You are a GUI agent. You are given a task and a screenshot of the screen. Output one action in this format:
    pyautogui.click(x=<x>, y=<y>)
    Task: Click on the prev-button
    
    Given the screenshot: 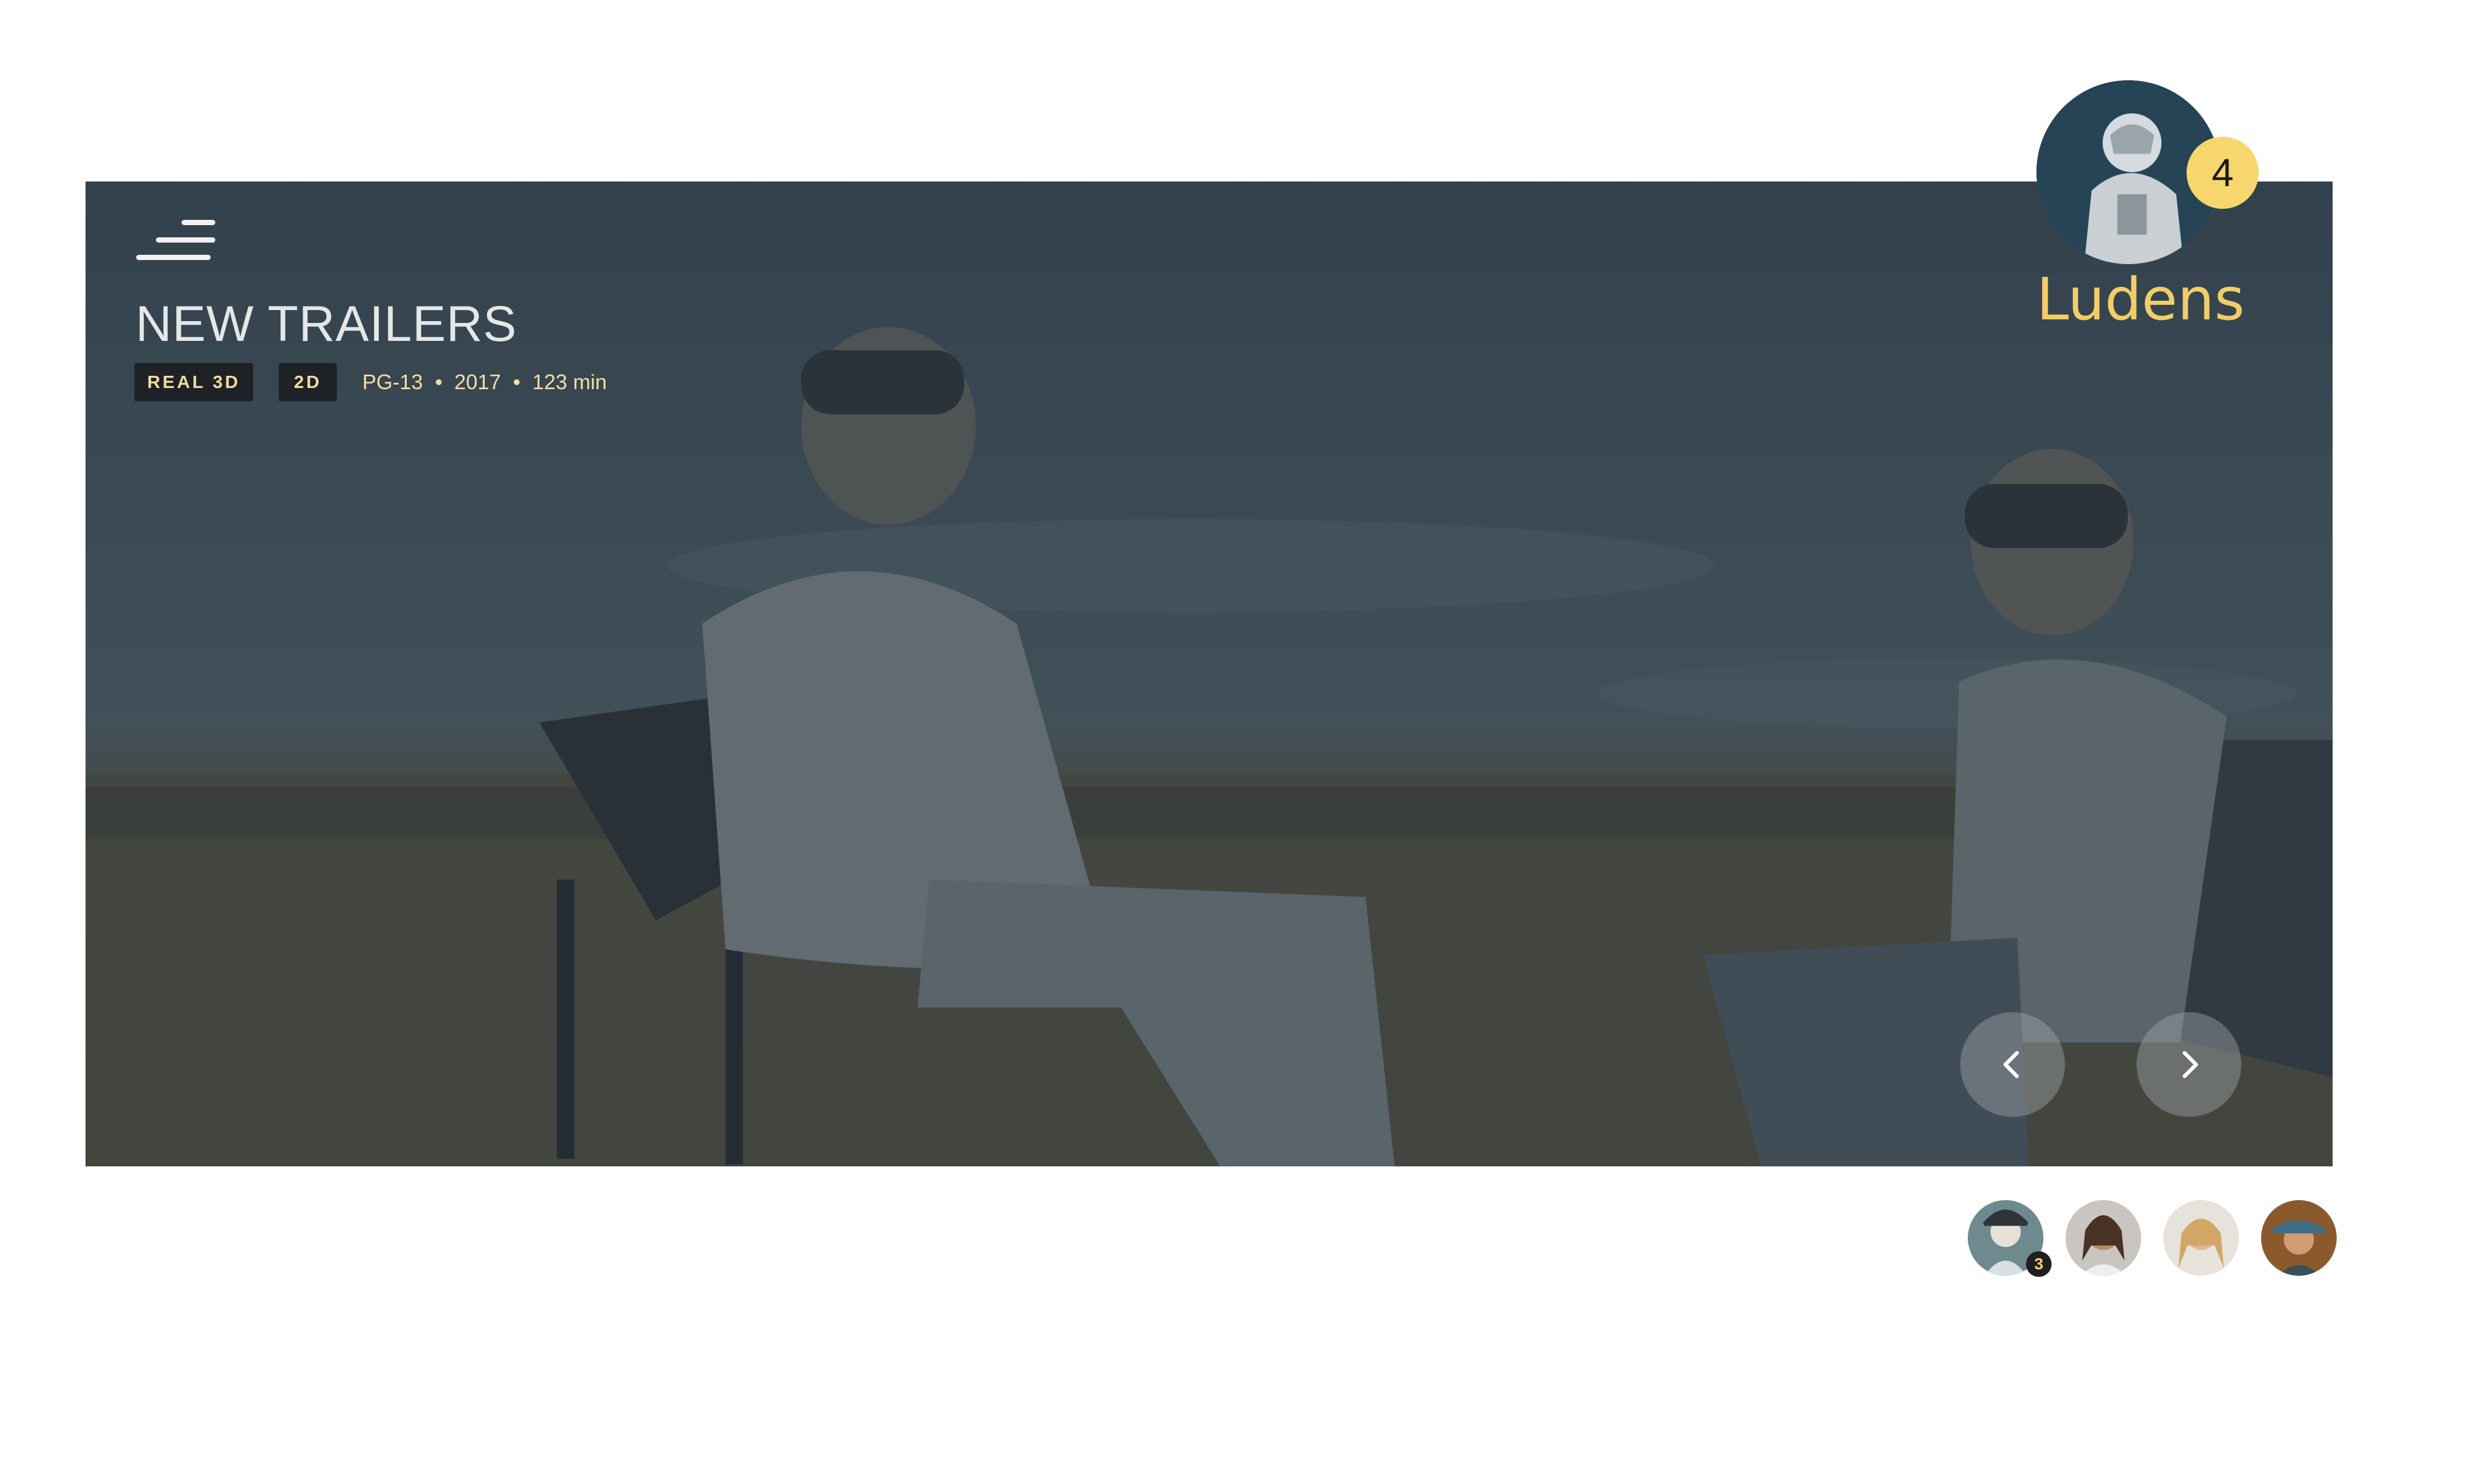 What is the action you would take?
    pyautogui.click(x=2012, y=1064)
    